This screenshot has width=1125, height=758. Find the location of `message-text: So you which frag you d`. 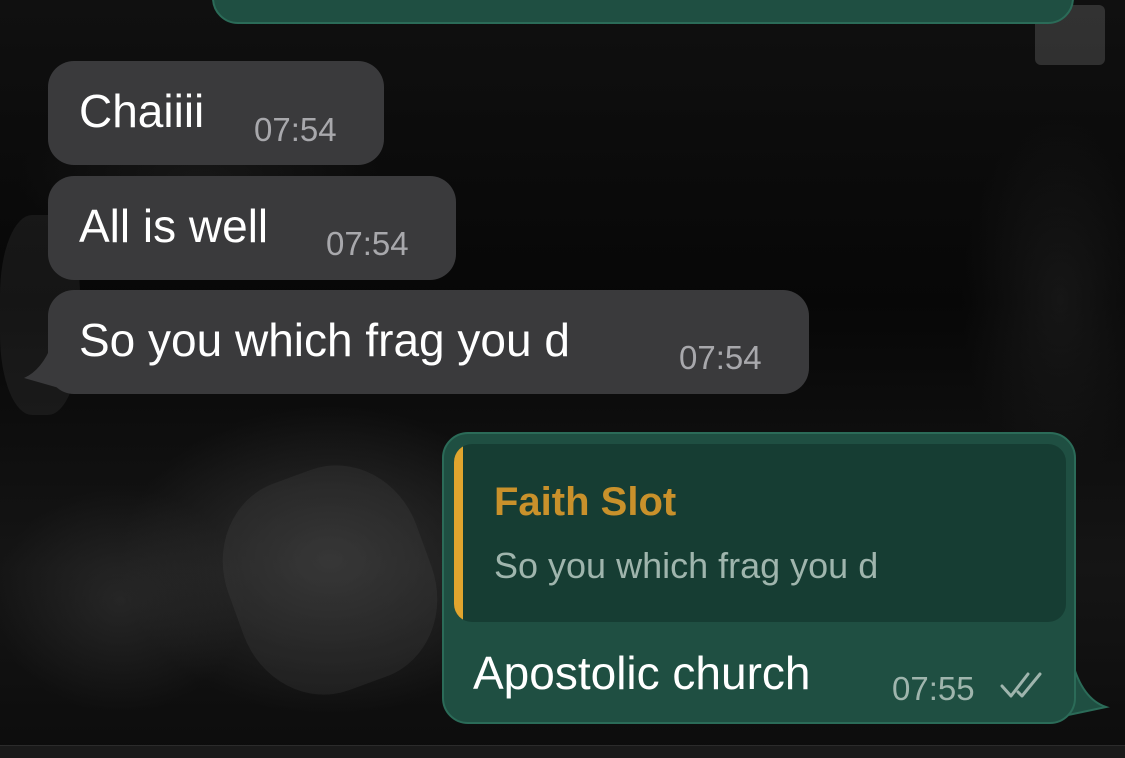

message-text: So you which frag you d is located at coordinates (324, 340).